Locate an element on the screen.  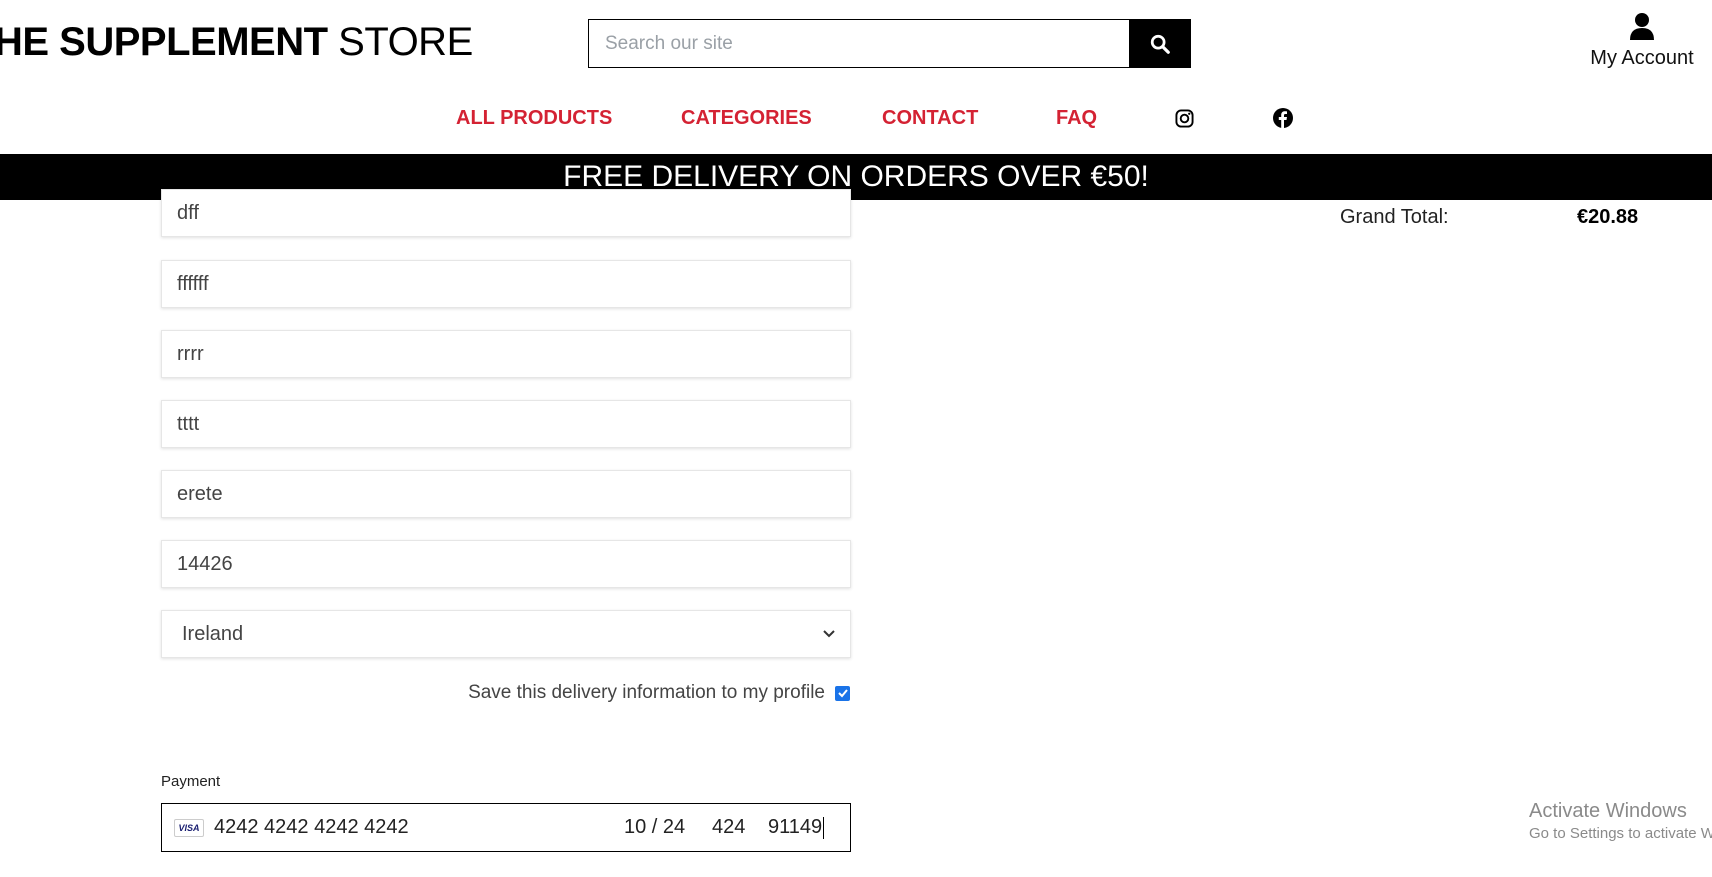
my-account-link: My Account is located at coordinates (1642, 41).